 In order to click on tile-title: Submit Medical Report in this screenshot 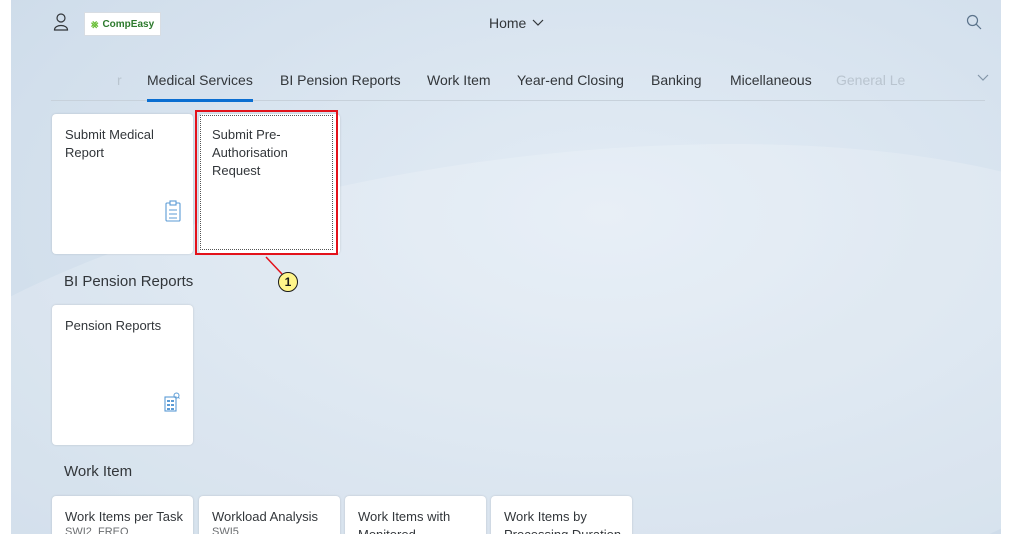, I will do `click(109, 143)`.